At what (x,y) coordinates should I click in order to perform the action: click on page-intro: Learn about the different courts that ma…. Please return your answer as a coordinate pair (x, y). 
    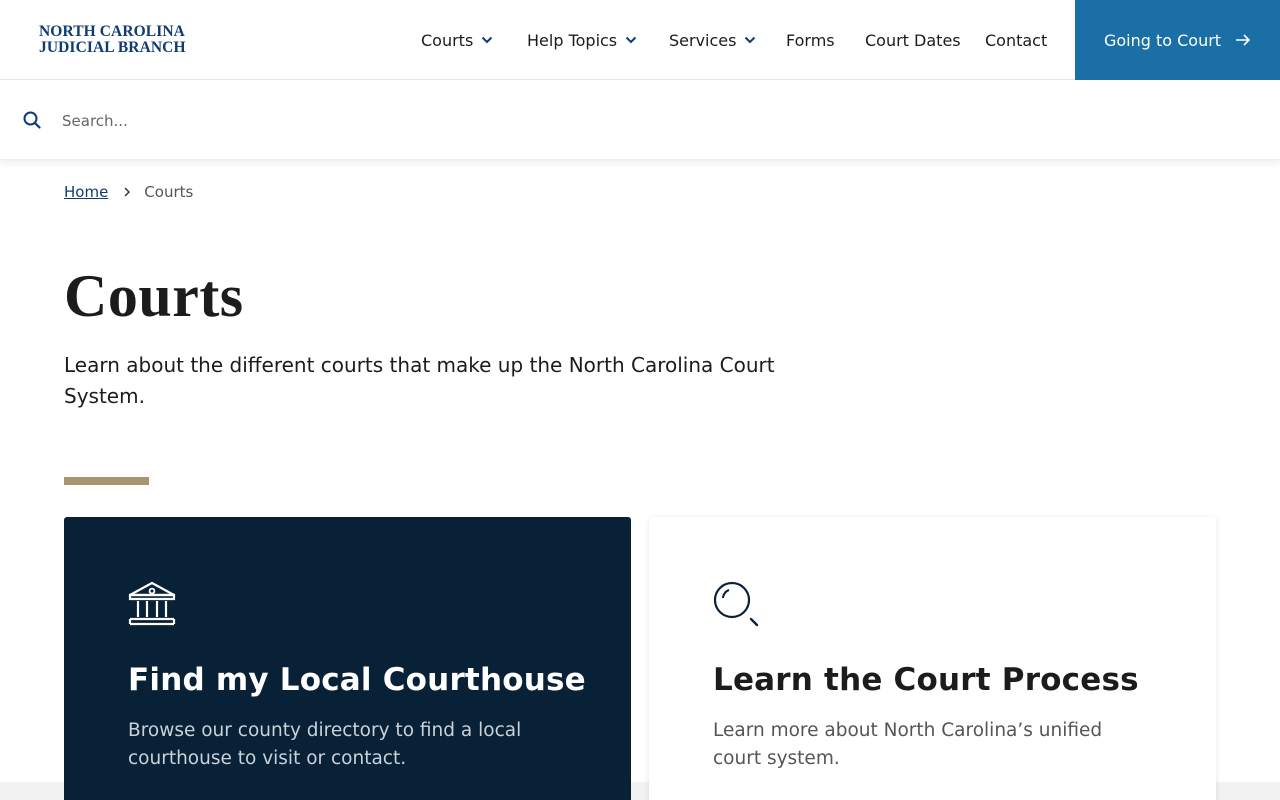
    Looking at the image, I should click on (419, 380).